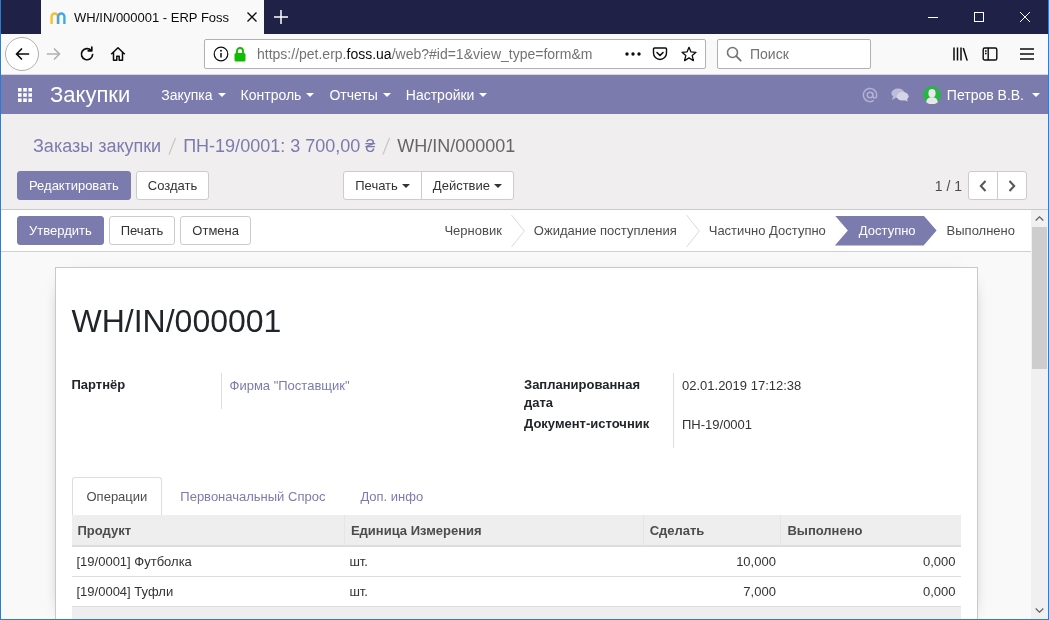 This screenshot has height=620, width=1049. I want to click on status-stage: Черновик, so click(473, 231).